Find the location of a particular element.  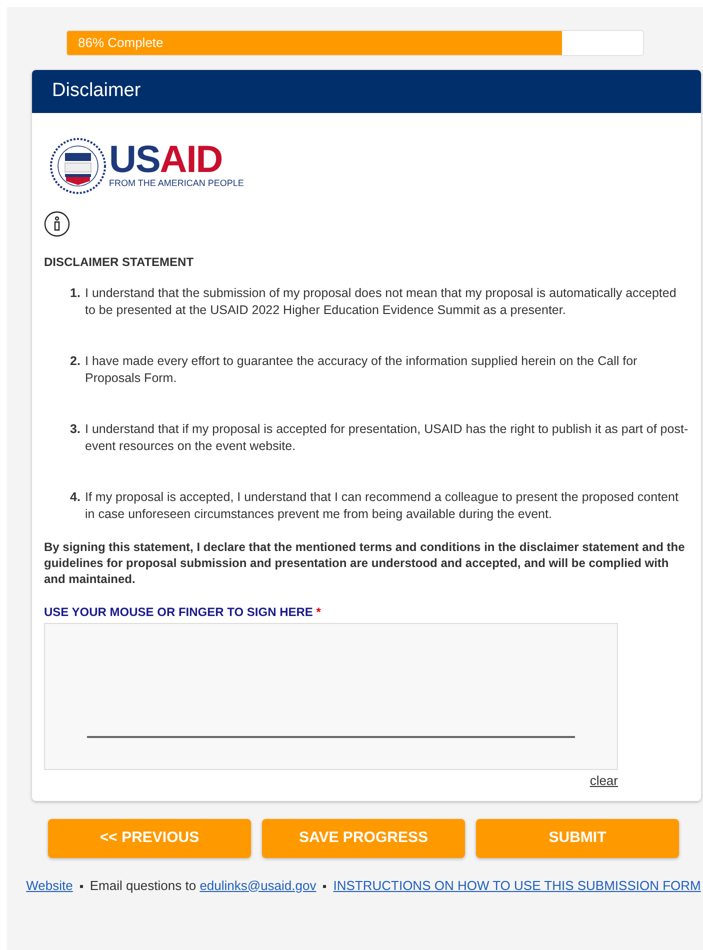

signature-label: USE YOUR MOUSE OR FINGER TO SIGN HERE is located at coordinates (178, 612).